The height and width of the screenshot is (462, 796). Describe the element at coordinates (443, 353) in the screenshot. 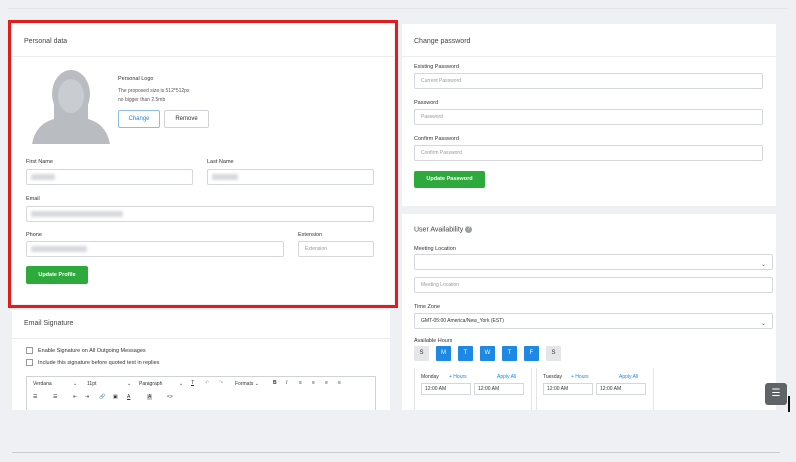

I see `day-toggle-monday: M` at that location.